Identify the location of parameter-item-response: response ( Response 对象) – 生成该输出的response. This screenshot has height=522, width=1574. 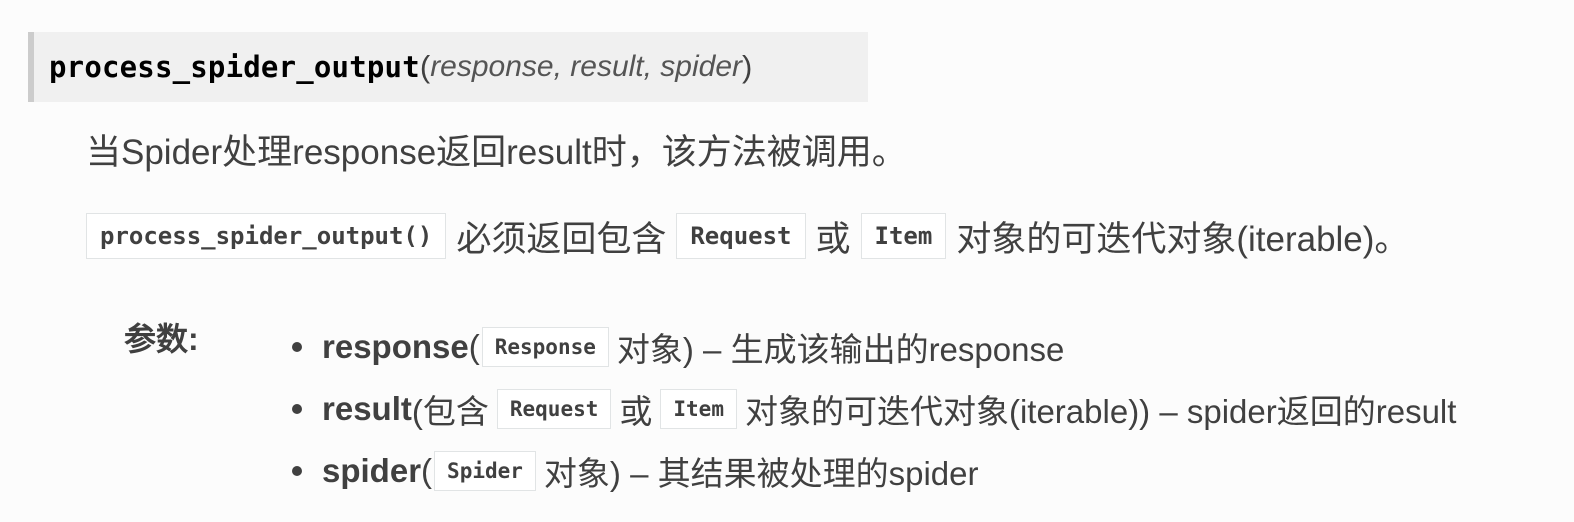
(873, 347).